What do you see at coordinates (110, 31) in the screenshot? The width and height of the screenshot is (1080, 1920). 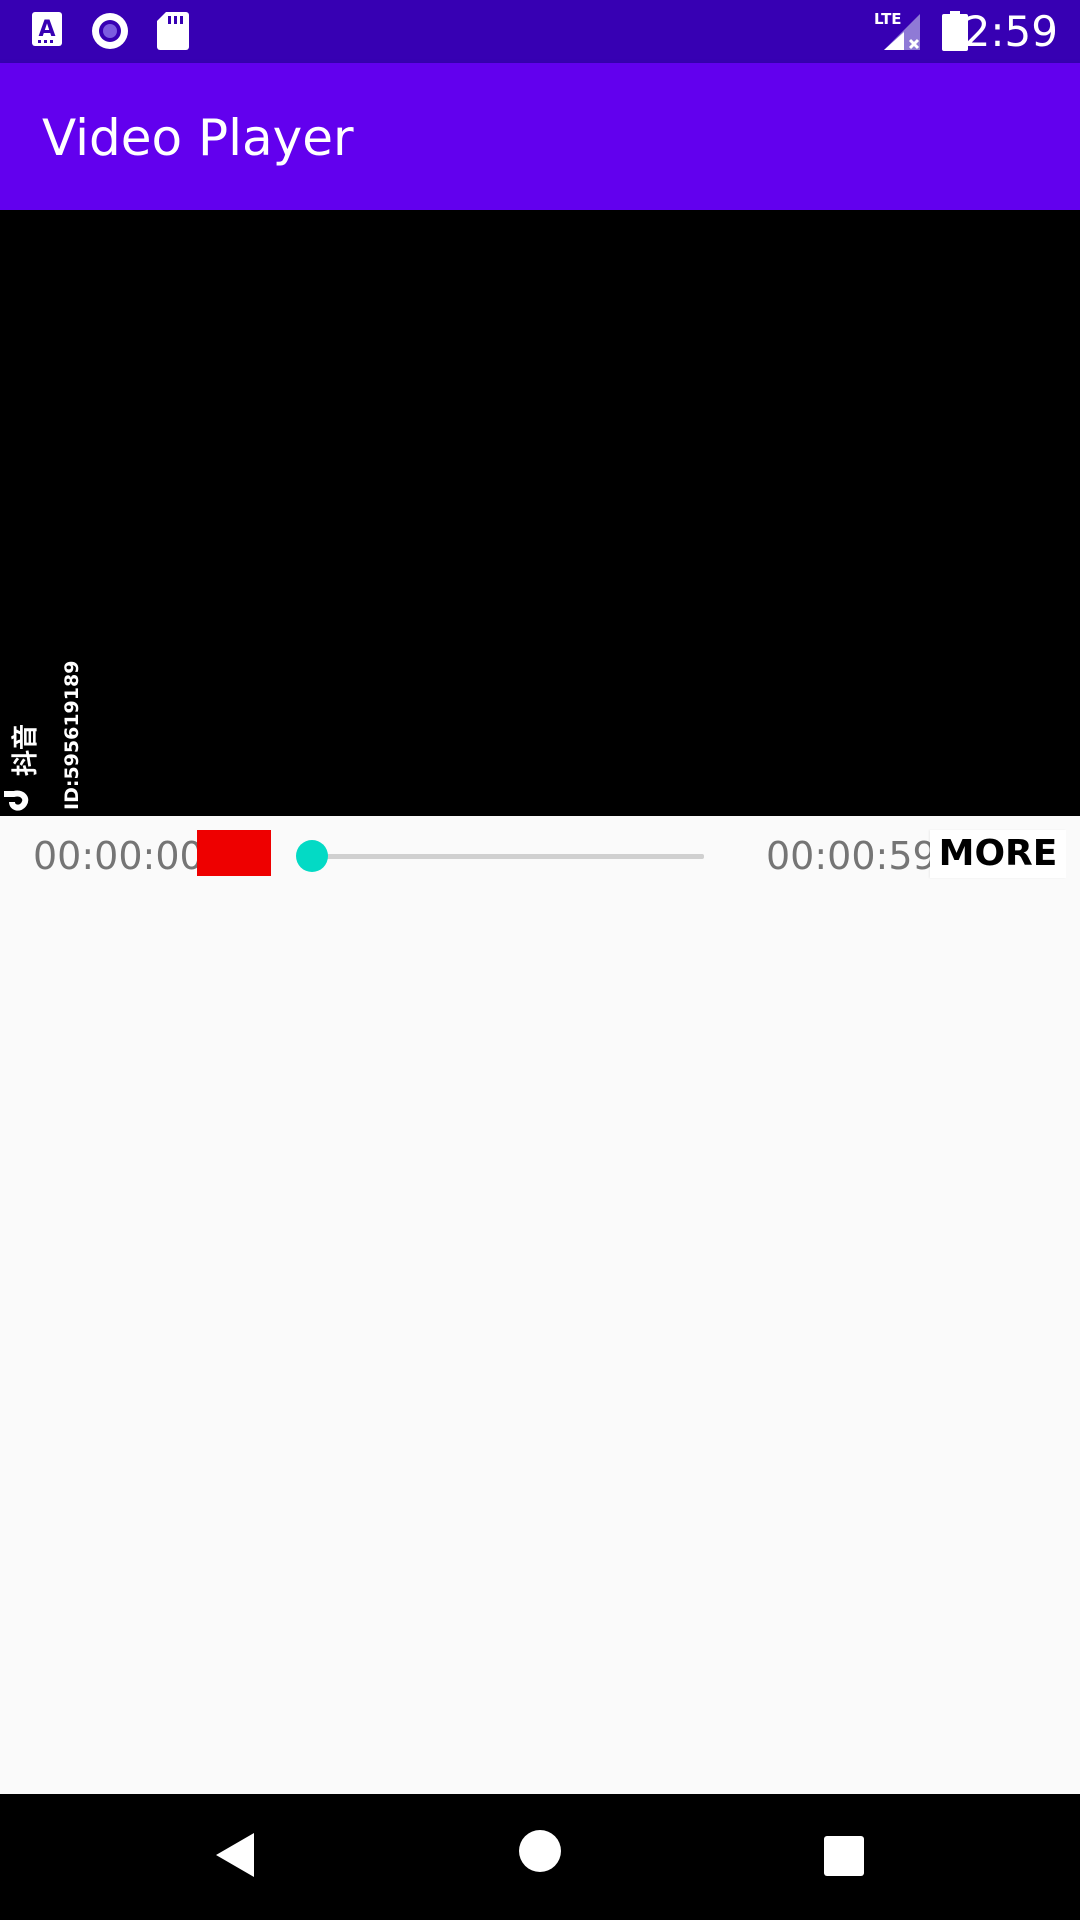 I see `radio-record-icon` at bounding box center [110, 31].